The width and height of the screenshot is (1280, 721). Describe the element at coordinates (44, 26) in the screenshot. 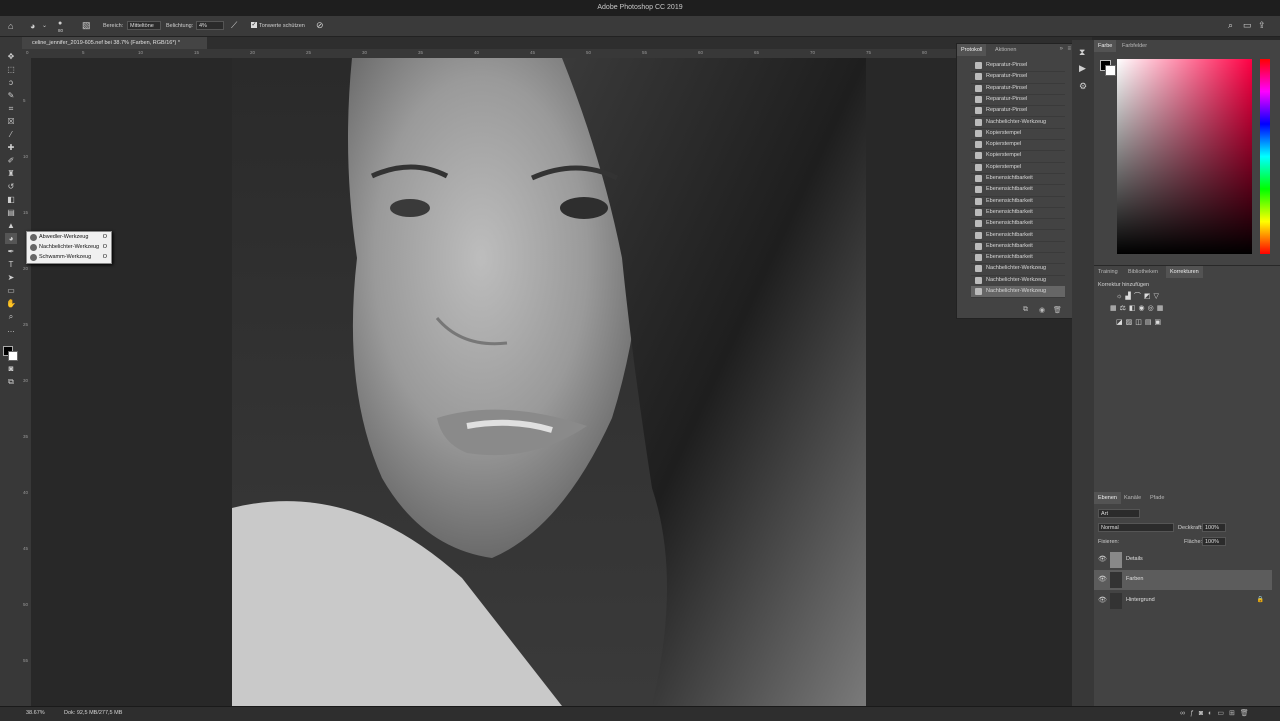

I see `chevron-down-icon: ⌄` at that location.